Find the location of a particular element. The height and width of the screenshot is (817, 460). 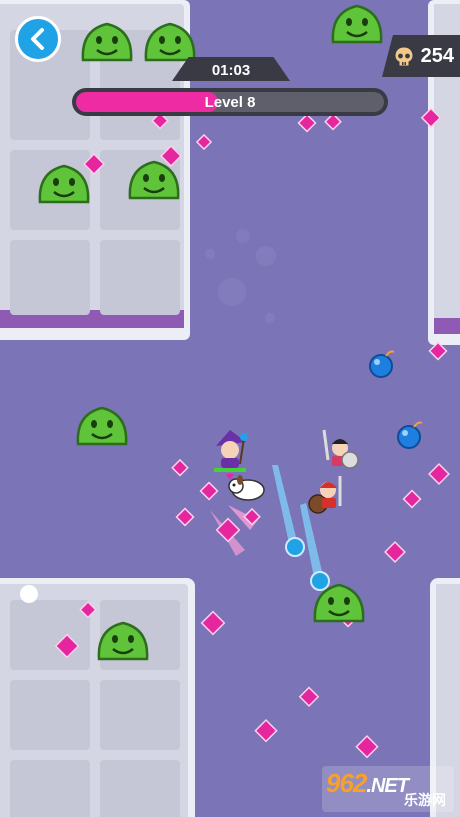

watermark-number: 962 is located at coordinates (346, 783).